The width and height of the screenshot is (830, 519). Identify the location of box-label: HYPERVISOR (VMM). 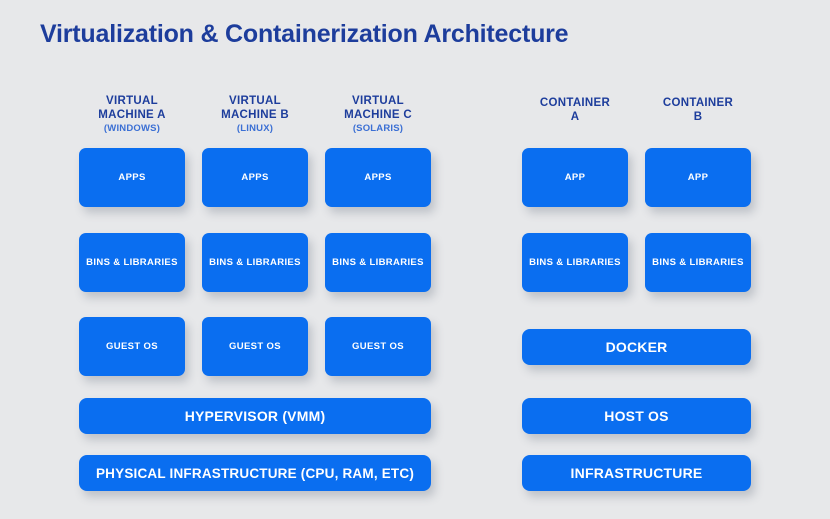
(255, 416).